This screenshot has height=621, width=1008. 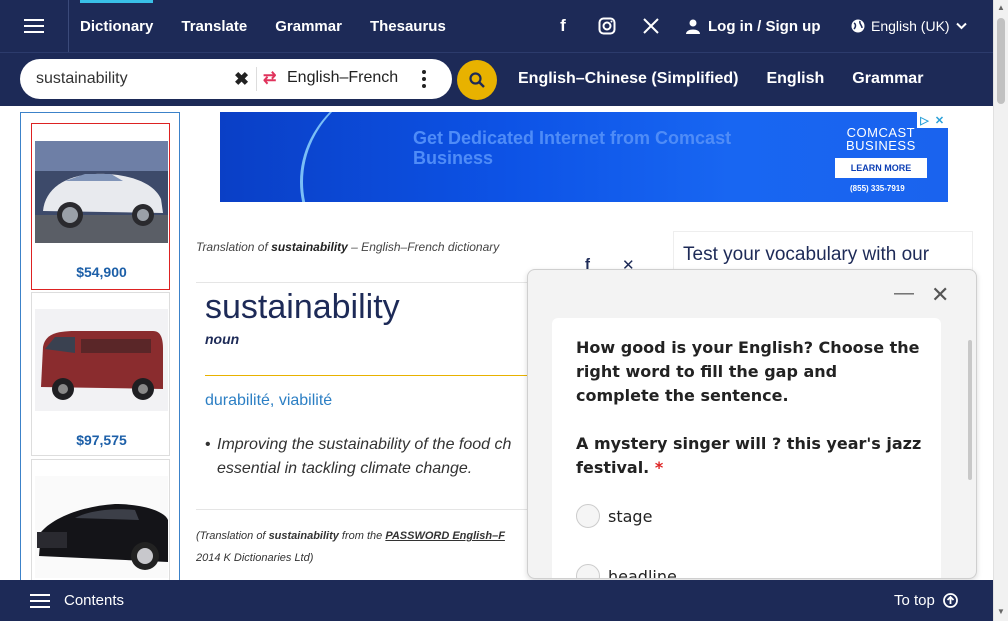 What do you see at coordinates (222, 339) in the screenshot?
I see `part-of-speech: noun` at bounding box center [222, 339].